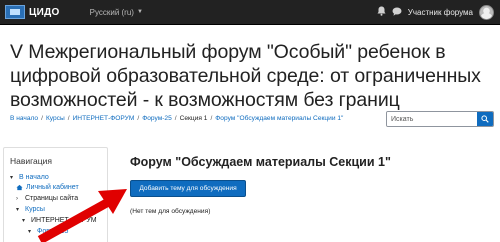 The image size is (500, 242). Describe the element at coordinates (432, 119) in the screenshot. I see `search-input` at that location.